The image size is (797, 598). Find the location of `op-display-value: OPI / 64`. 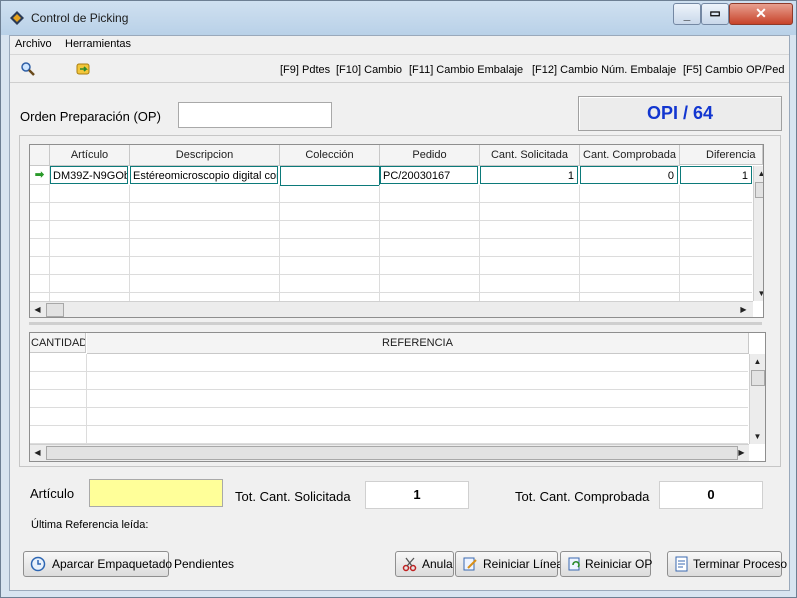

op-display-value: OPI / 64 is located at coordinates (680, 113).